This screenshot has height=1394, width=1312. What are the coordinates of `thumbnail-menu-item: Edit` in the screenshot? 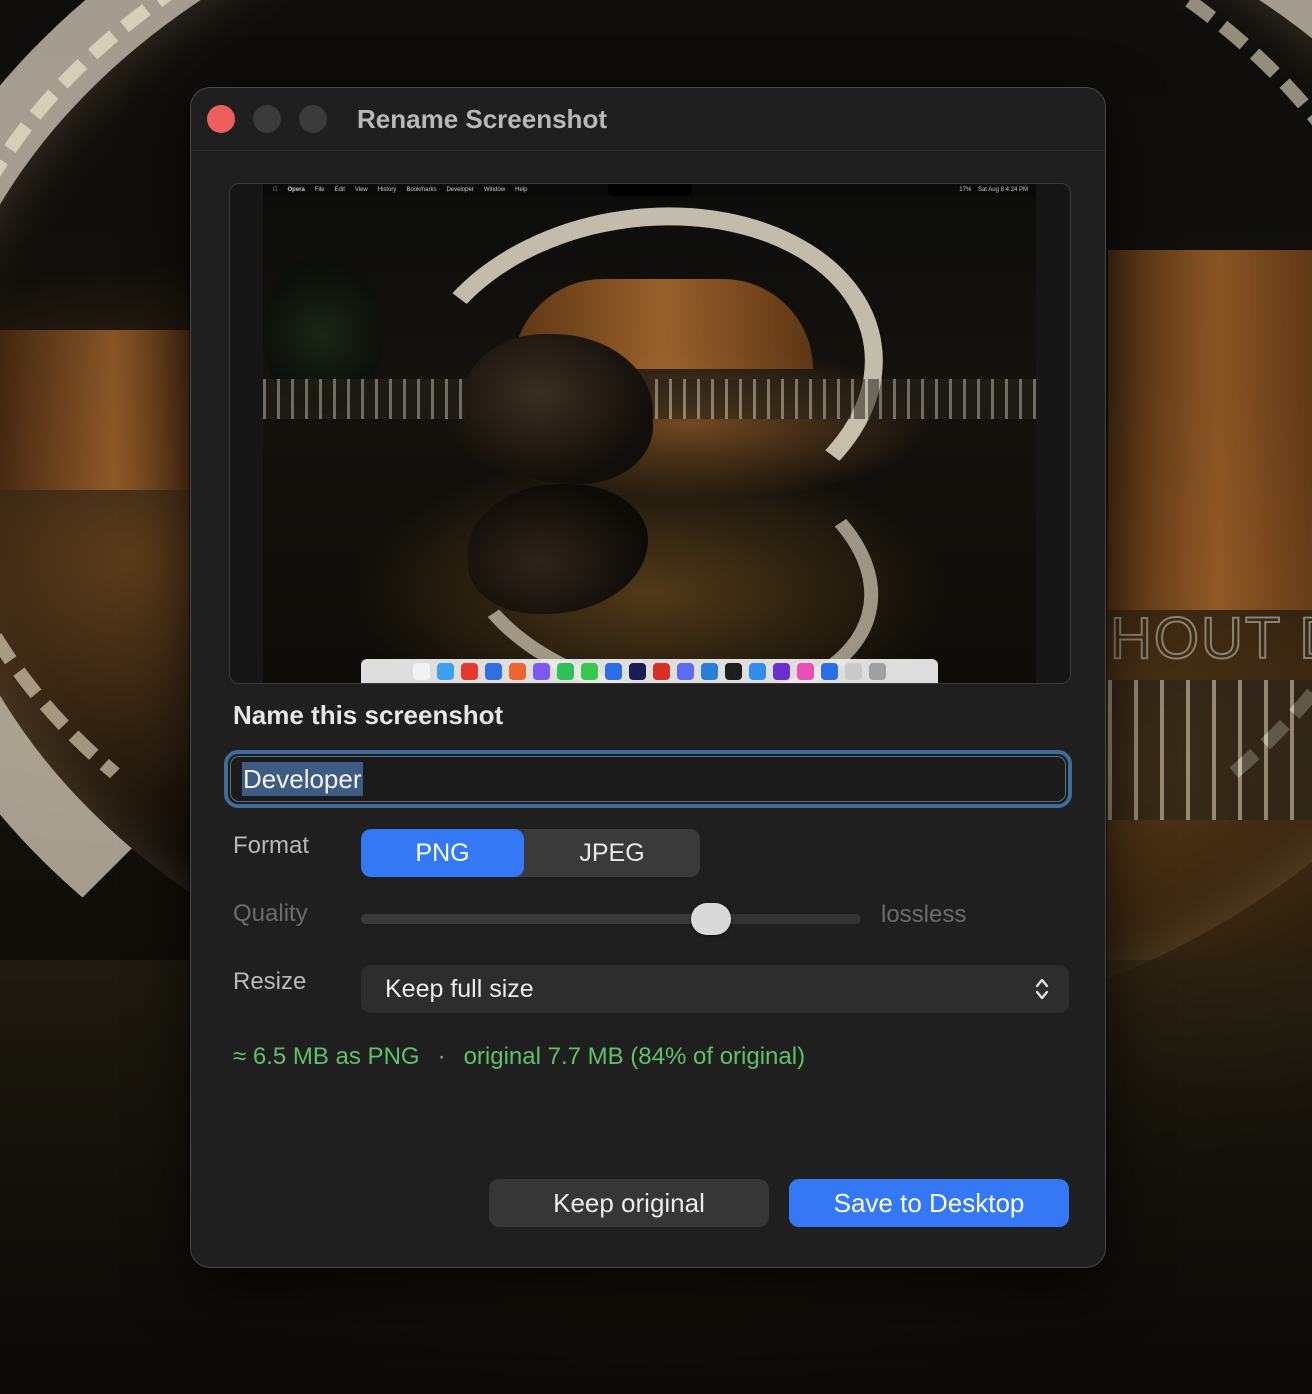 It's located at (337, 190).